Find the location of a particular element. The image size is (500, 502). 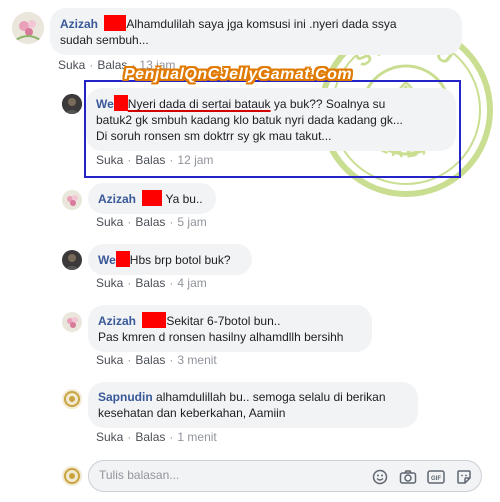

comment-actions: Suka · Balas · 3 menit is located at coordinates (156, 360).